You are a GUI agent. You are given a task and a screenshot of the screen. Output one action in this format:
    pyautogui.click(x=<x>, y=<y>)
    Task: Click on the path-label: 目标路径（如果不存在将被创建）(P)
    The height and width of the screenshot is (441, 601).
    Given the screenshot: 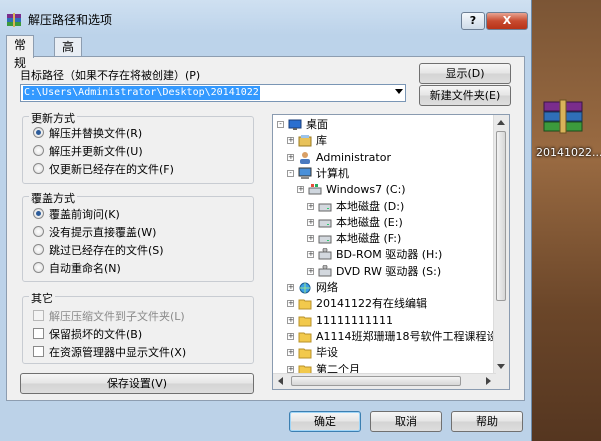 What is the action you would take?
    pyautogui.click(x=110, y=75)
    